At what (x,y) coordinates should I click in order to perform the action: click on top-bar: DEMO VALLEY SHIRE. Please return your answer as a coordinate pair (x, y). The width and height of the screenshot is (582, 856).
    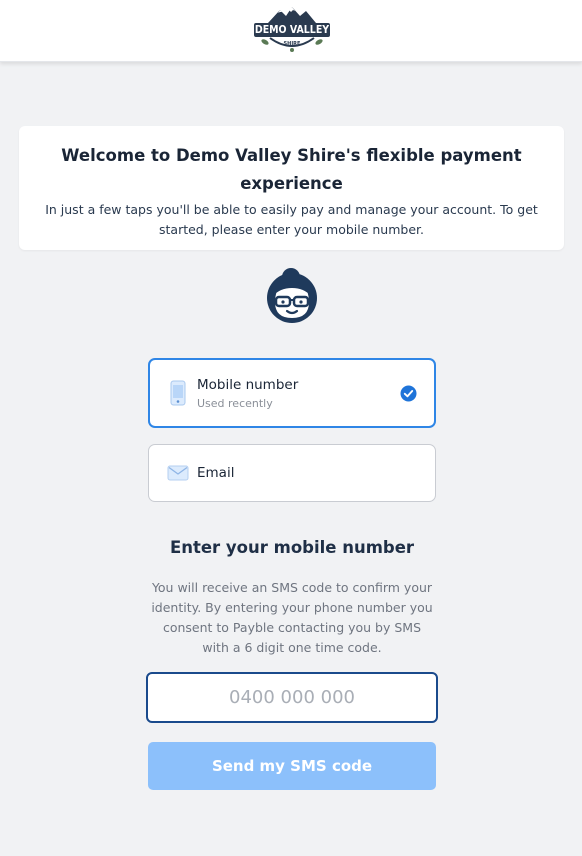
    Looking at the image, I should click on (291, 31).